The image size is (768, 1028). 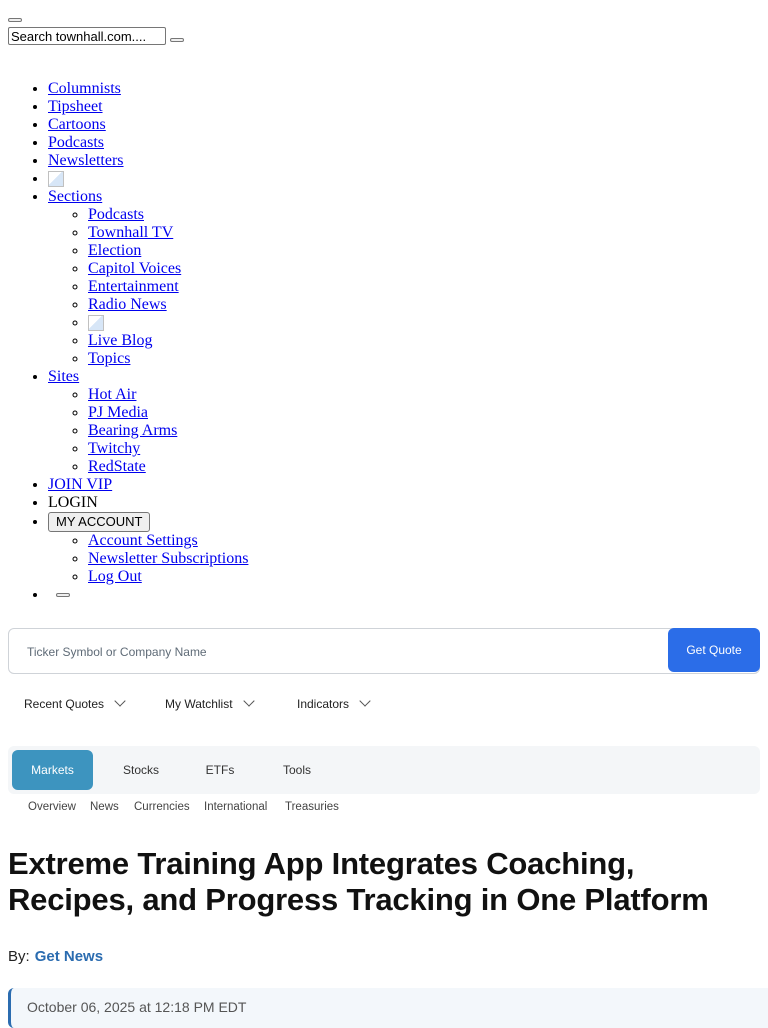 What do you see at coordinates (64, 704) in the screenshot?
I see `dropdown-label: Recent Quotes` at bounding box center [64, 704].